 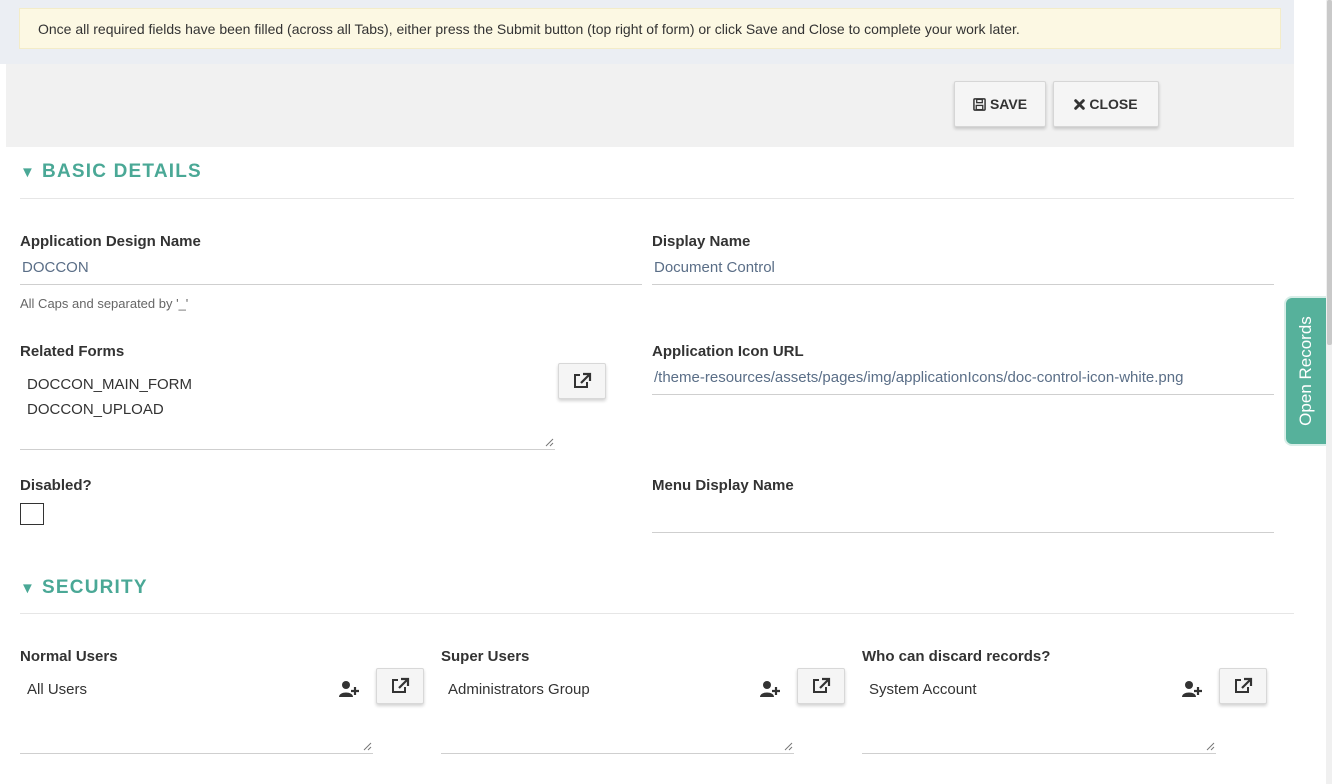 I want to click on close-button: CLOSE, so click(x=1106, y=104).